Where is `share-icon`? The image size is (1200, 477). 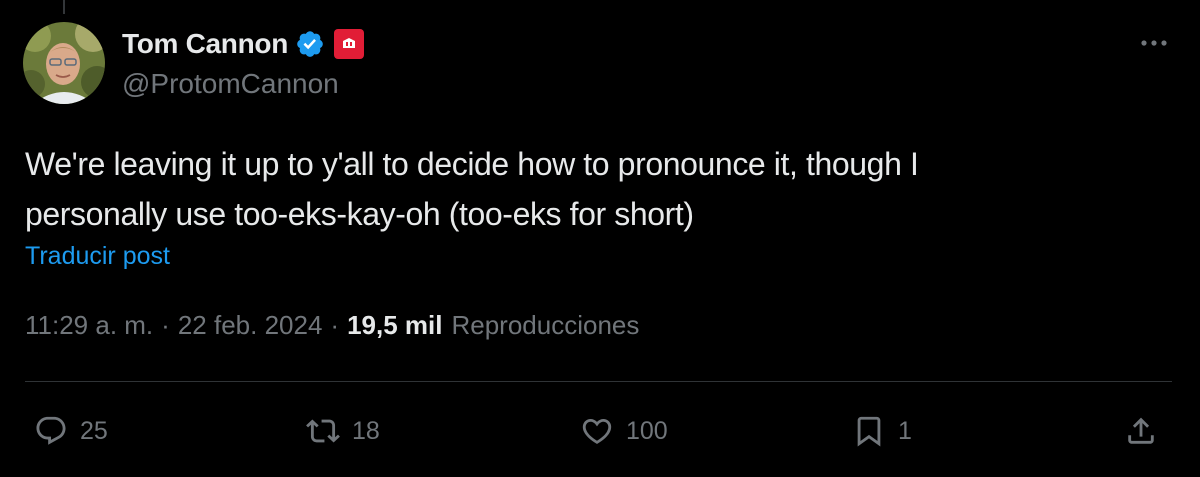
share-icon is located at coordinates (1141, 430).